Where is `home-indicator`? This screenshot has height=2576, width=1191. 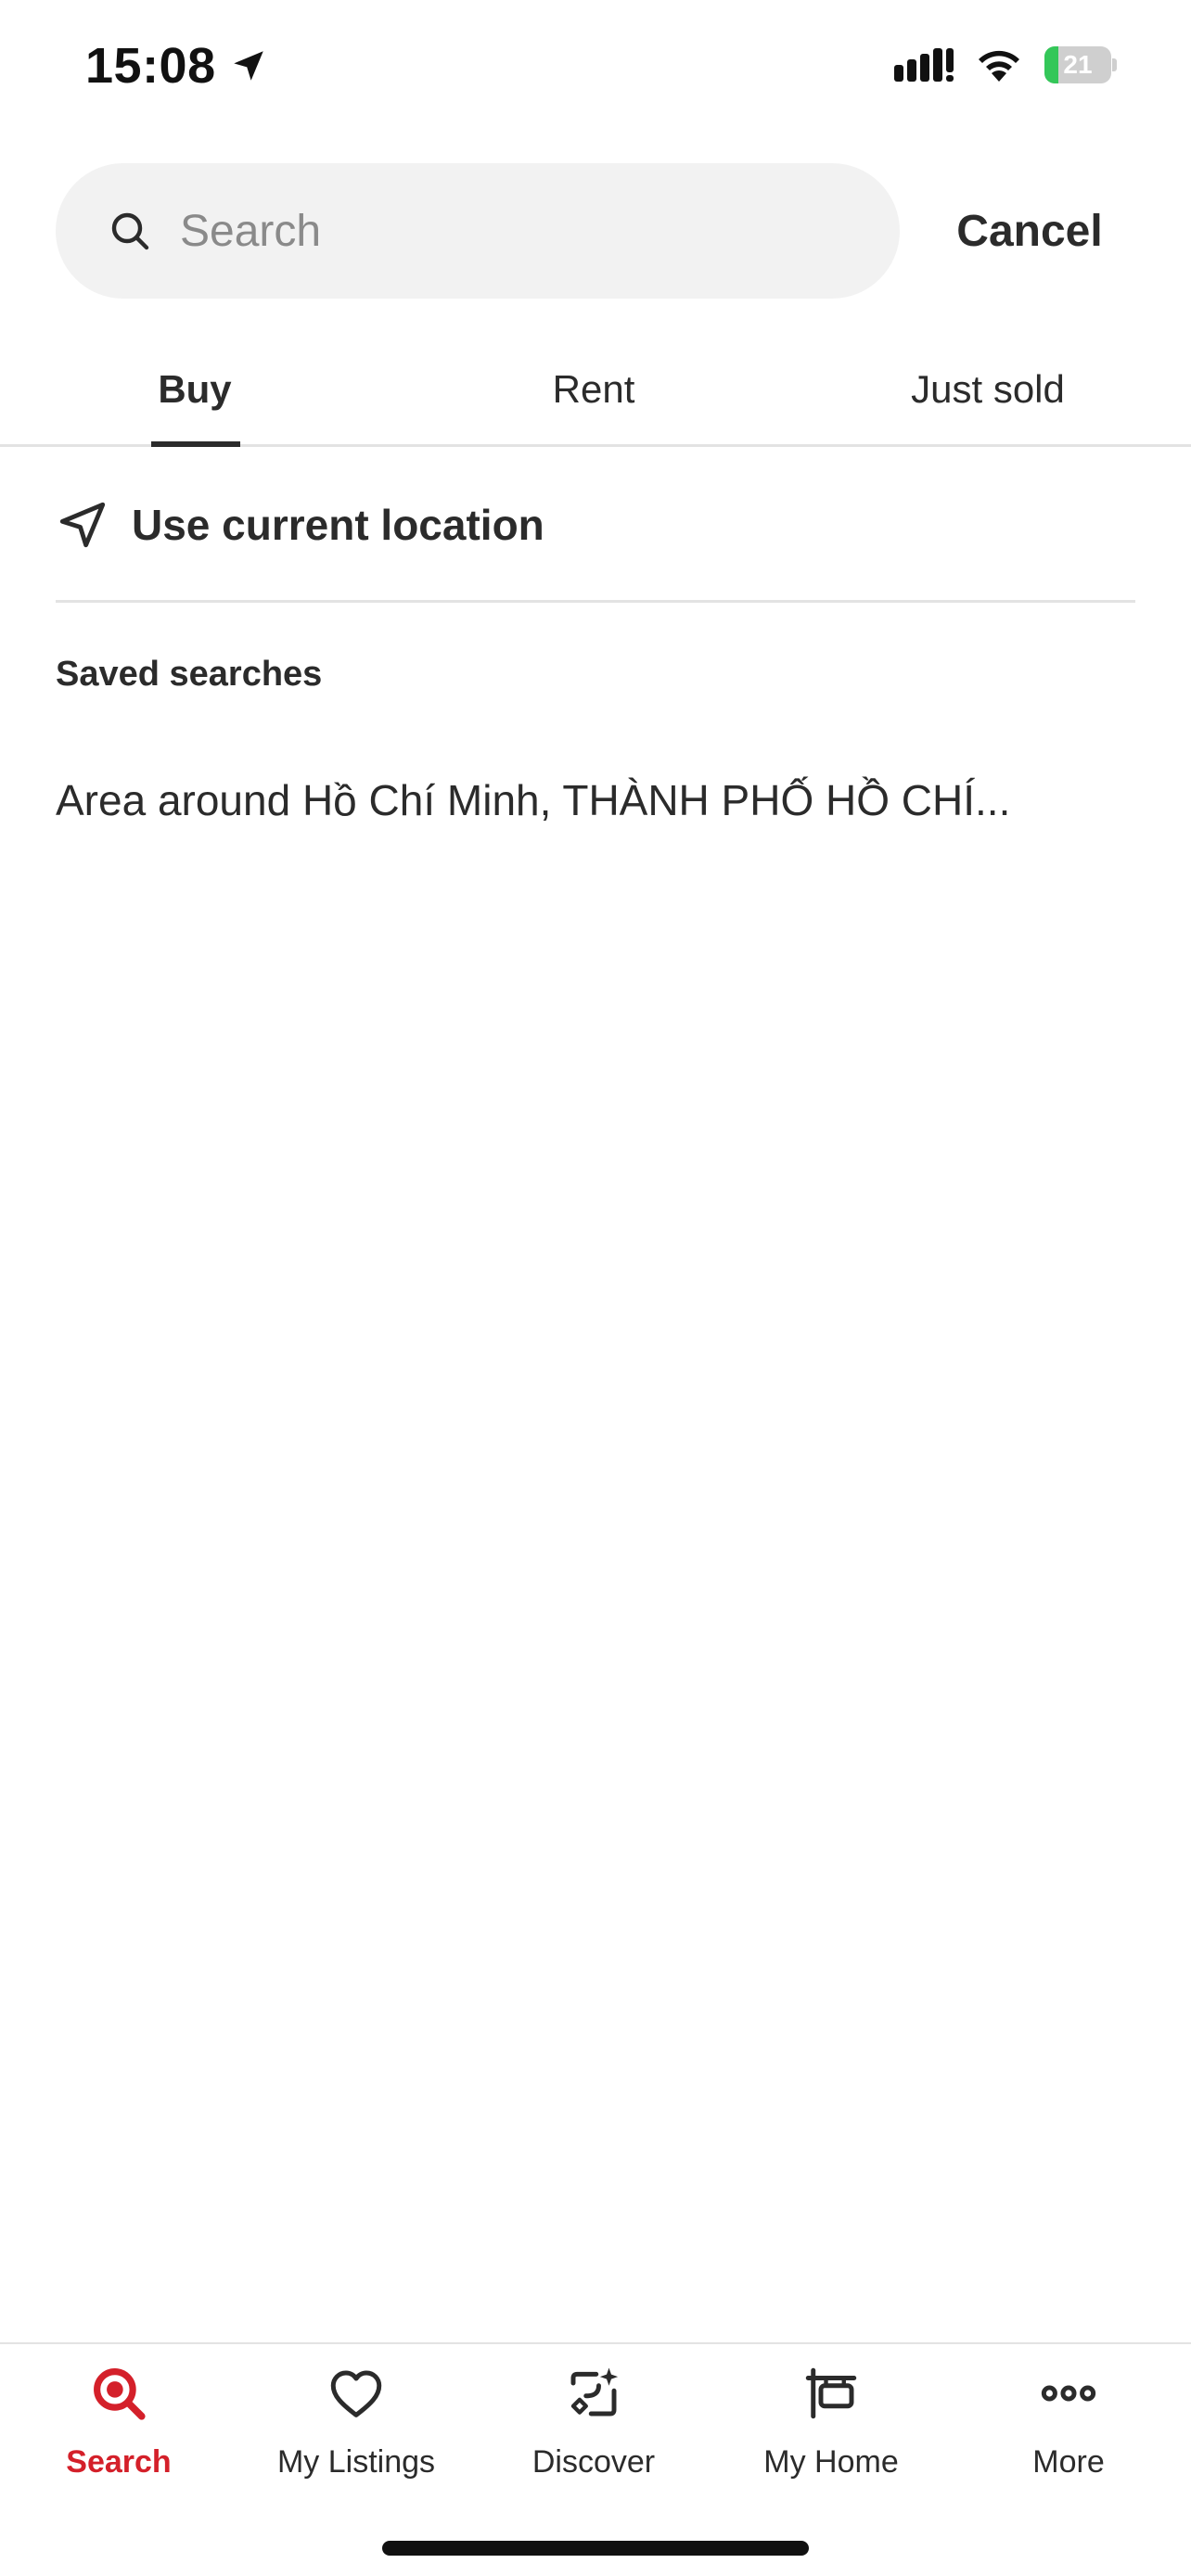
home-indicator is located at coordinates (595, 2548).